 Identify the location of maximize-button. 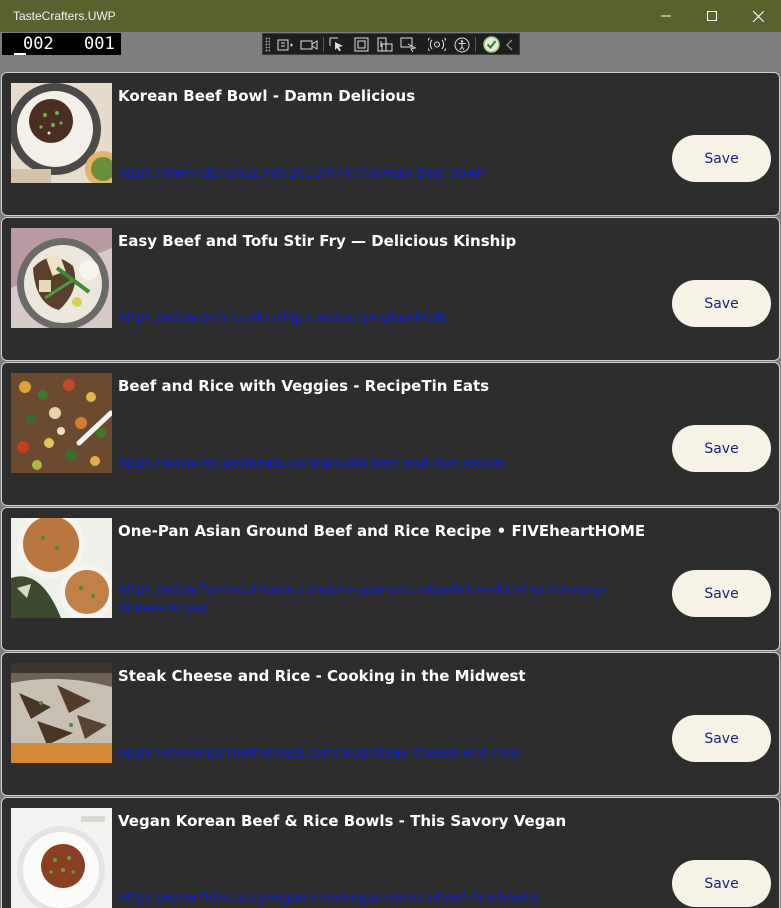
(712, 16).